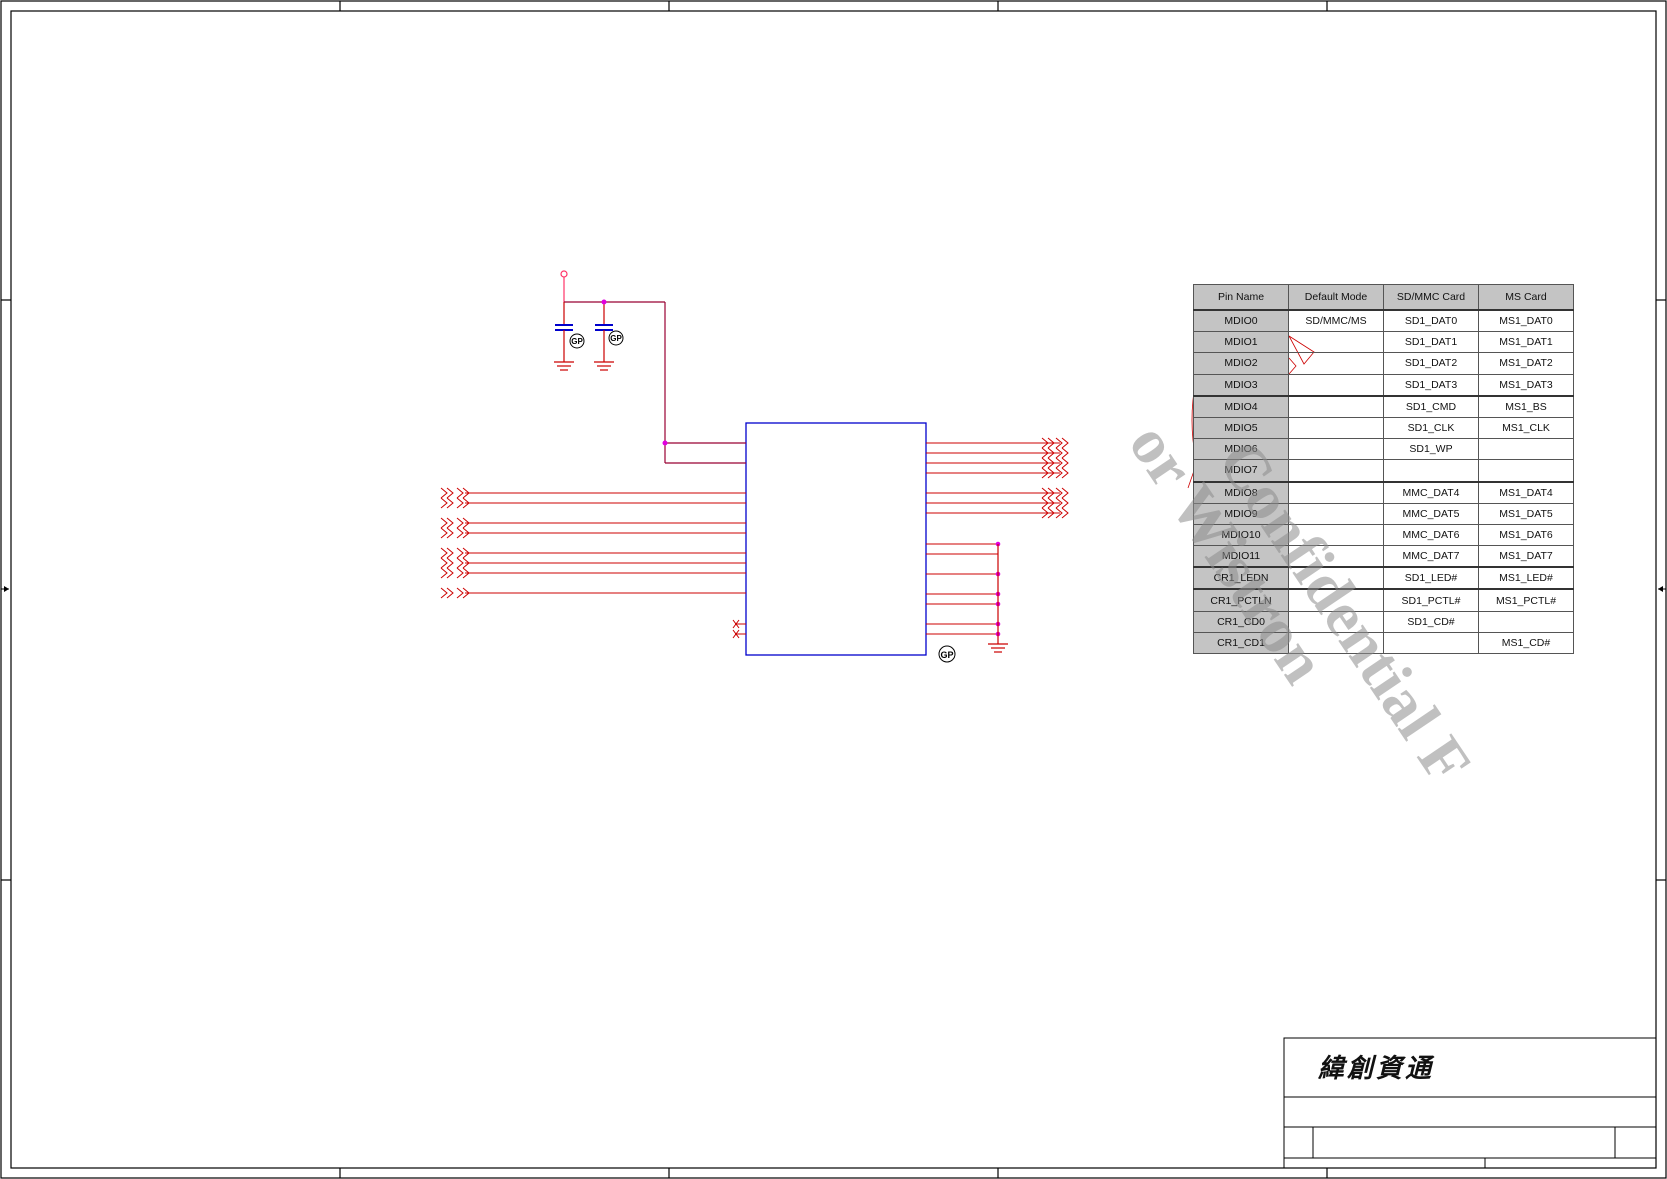 This screenshot has height=1179, width=1667. What do you see at coordinates (1431, 363) in the screenshot?
I see `table-cell-sdmmc: SD1_DAT2` at bounding box center [1431, 363].